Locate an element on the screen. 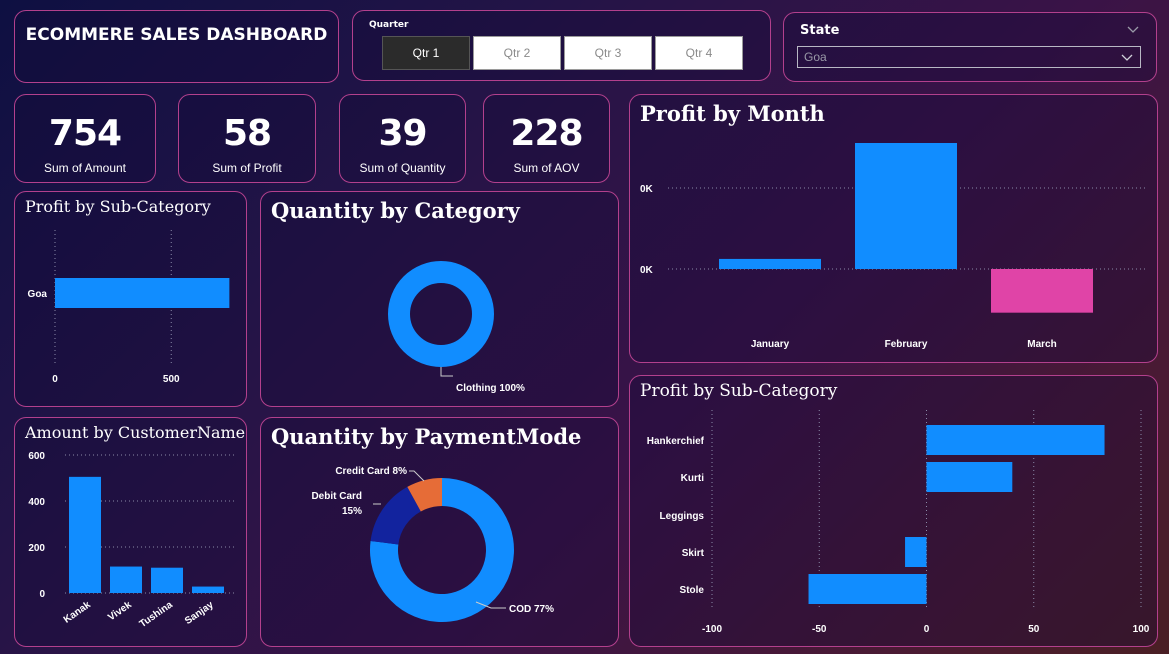 This screenshot has width=1169, height=654. chevron-down-icon is located at coordinates (1127, 57).